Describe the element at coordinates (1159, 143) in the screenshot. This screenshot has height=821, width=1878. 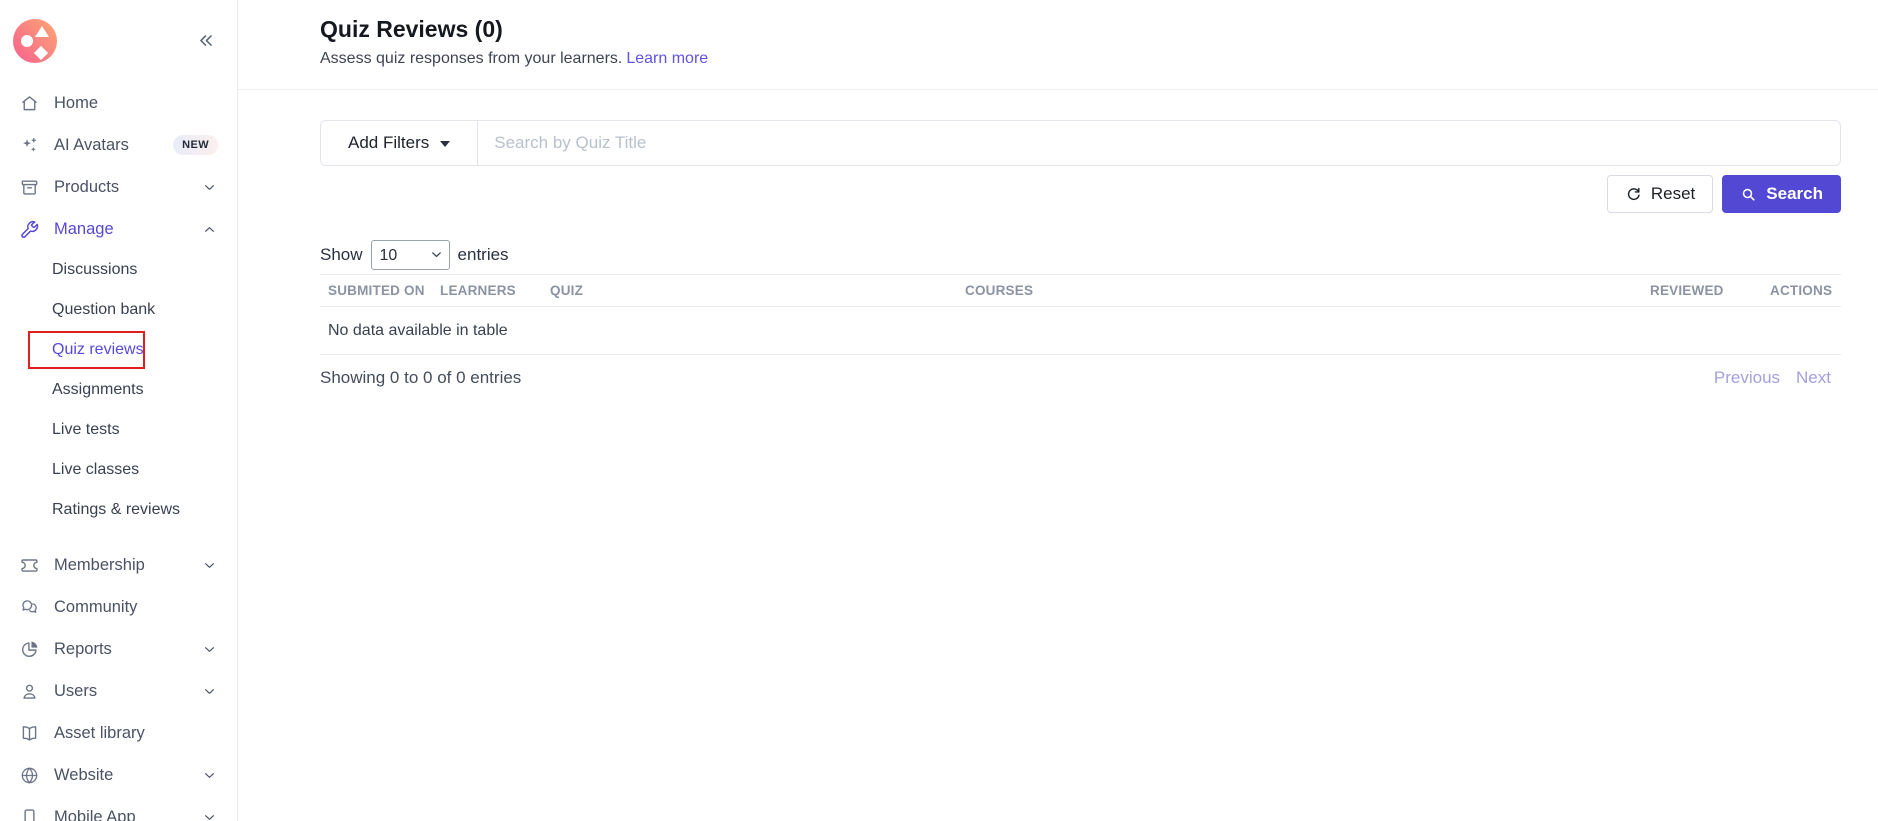
I see `quiz-title-search-input` at that location.